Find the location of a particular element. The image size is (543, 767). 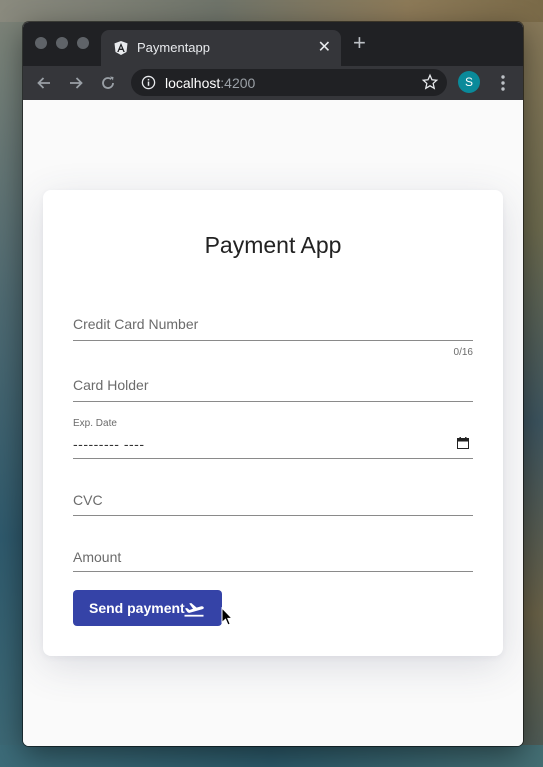

page-title: Payment App is located at coordinates (273, 245).